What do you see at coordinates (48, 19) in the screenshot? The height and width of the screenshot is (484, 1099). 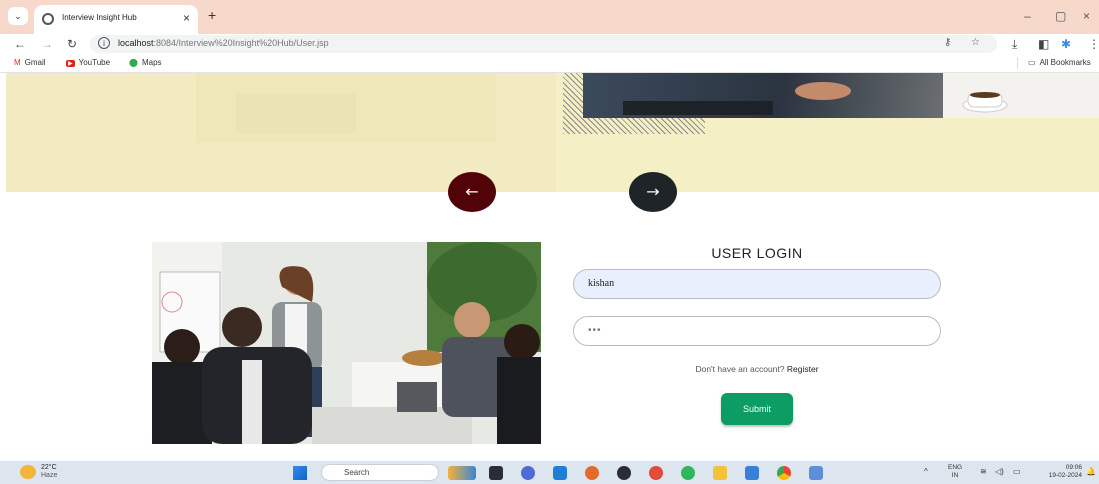 I see `globe-icon` at bounding box center [48, 19].